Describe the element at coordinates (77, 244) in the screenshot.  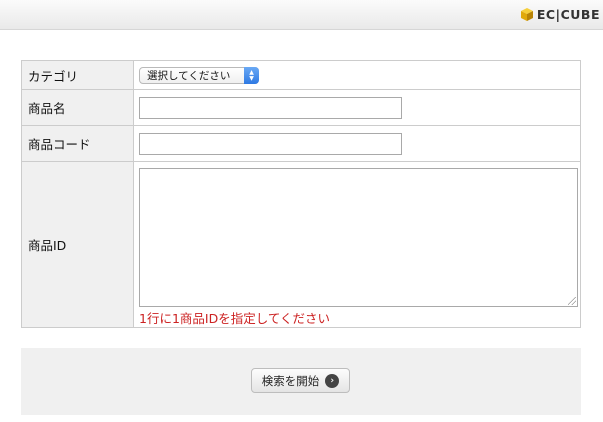
I see `product-id-label: 商品ID` at that location.